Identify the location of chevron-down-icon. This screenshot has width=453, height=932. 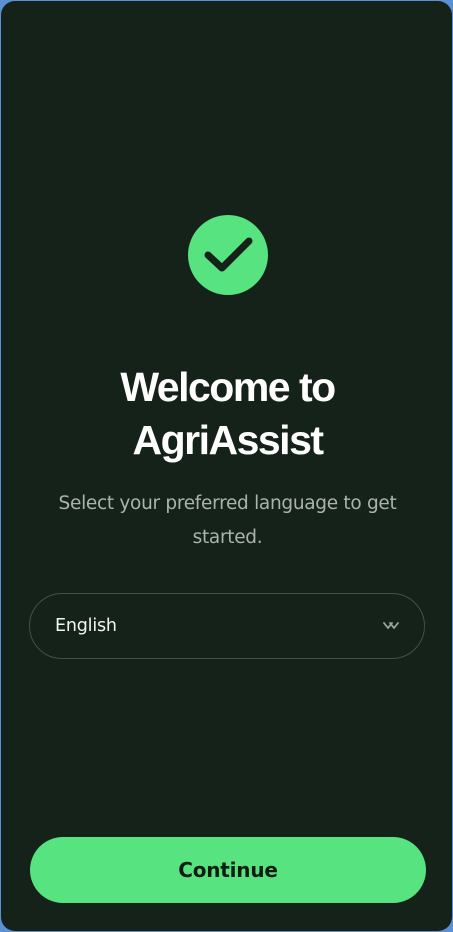
(391, 626).